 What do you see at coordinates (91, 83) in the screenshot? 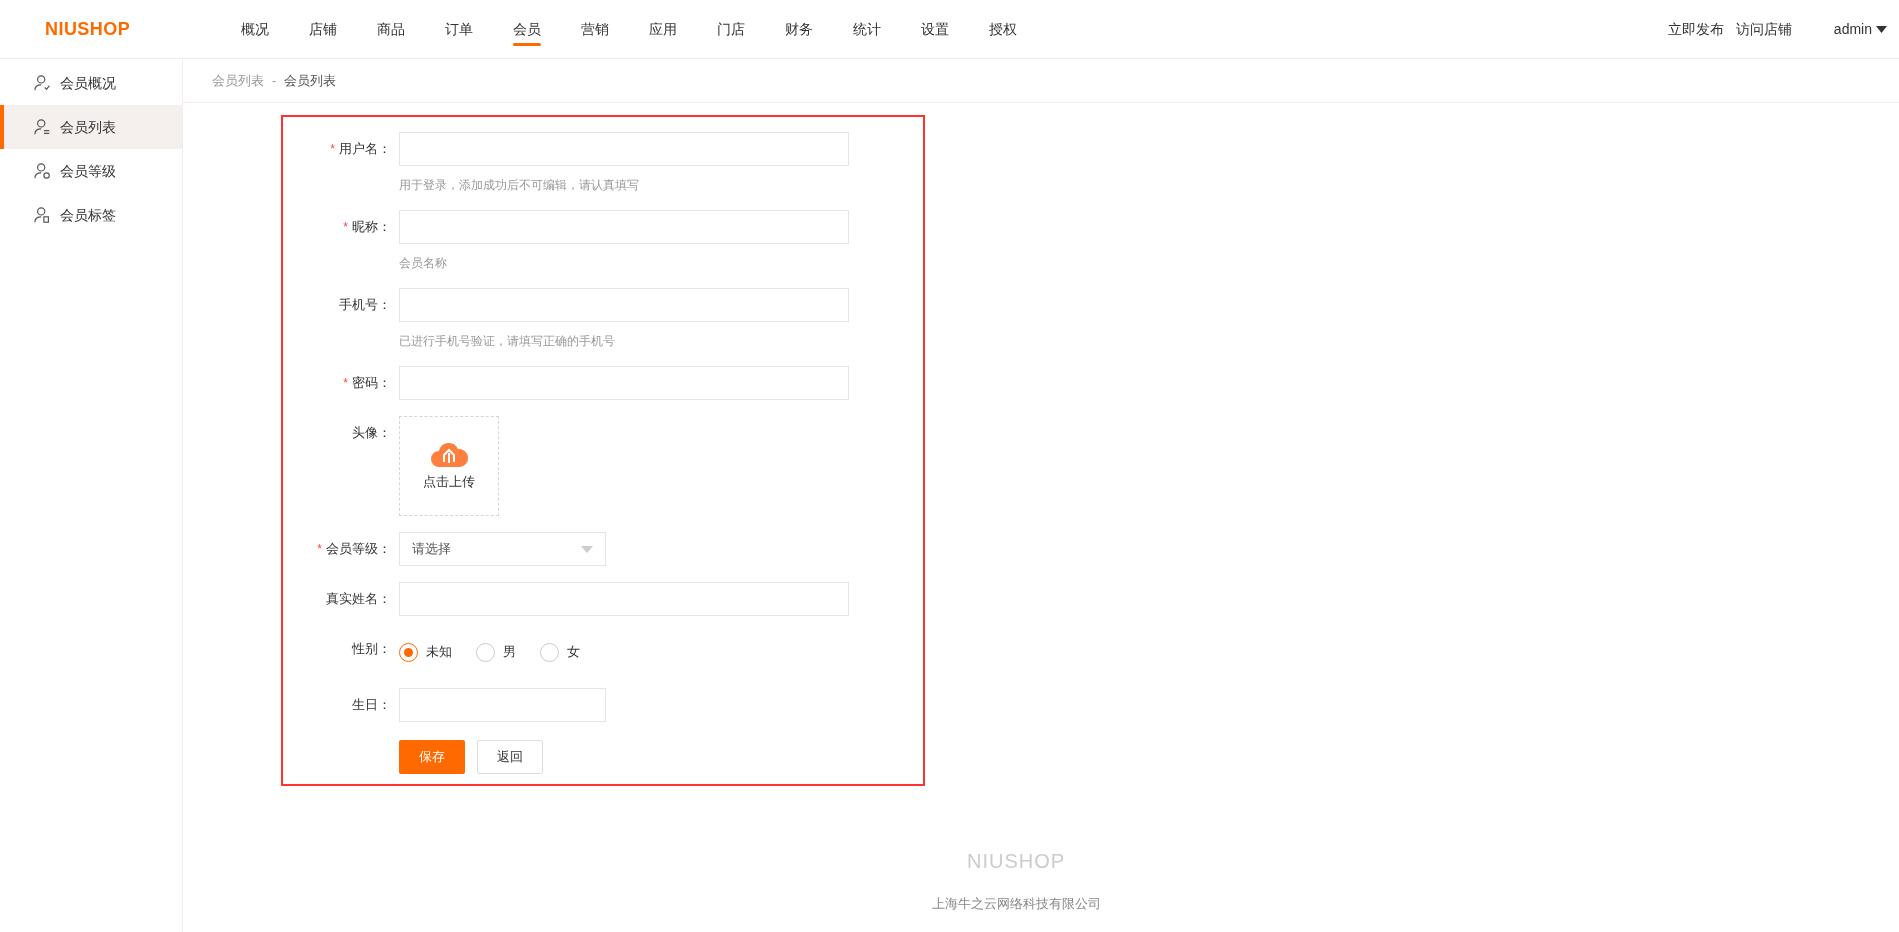
I see `sidebar-item: 会员概况` at bounding box center [91, 83].